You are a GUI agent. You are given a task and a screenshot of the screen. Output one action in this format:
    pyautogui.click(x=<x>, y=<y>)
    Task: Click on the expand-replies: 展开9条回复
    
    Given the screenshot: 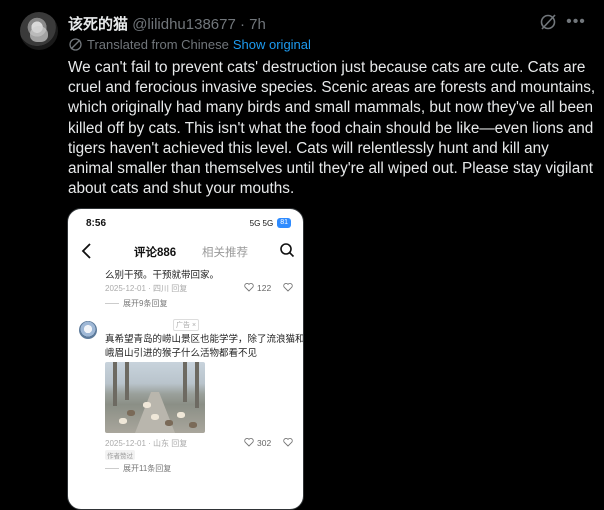 What is the action you would take?
    pyautogui.click(x=136, y=303)
    